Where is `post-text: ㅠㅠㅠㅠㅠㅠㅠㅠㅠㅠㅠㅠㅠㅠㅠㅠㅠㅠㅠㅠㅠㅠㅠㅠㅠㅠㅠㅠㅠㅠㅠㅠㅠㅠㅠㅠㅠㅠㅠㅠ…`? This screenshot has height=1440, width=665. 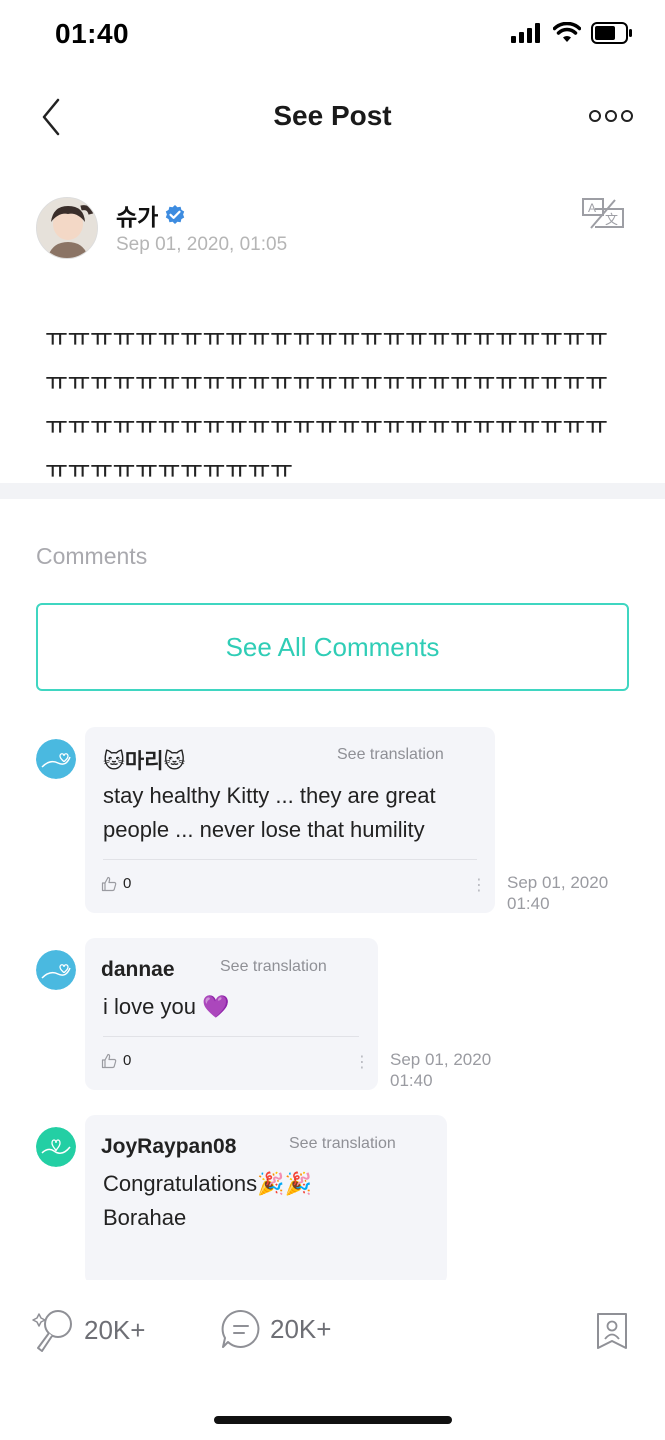 post-text: ㅠㅠㅠㅠㅠㅠㅠㅠㅠㅠㅠㅠㅠㅠㅠㅠㅠㅠㅠㅠㅠㅠㅠㅠㅠㅠㅠㅠㅠㅠㅠㅠㅠㅠㅠㅠㅠㅠㅠㅠ… is located at coordinates (326, 404).